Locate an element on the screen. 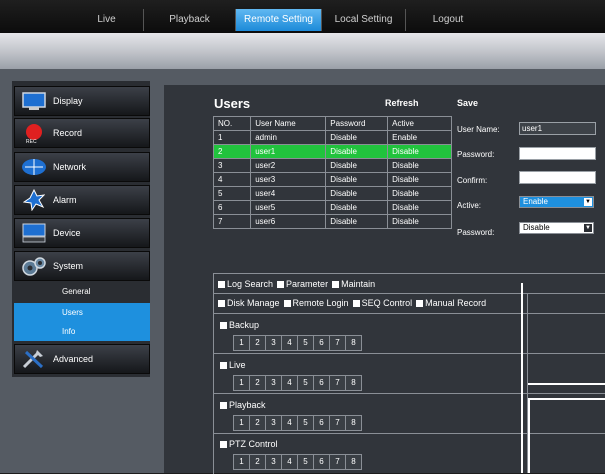 The height and width of the screenshot is (474, 605). checkbox-ptz-control is located at coordinates (223, 444).